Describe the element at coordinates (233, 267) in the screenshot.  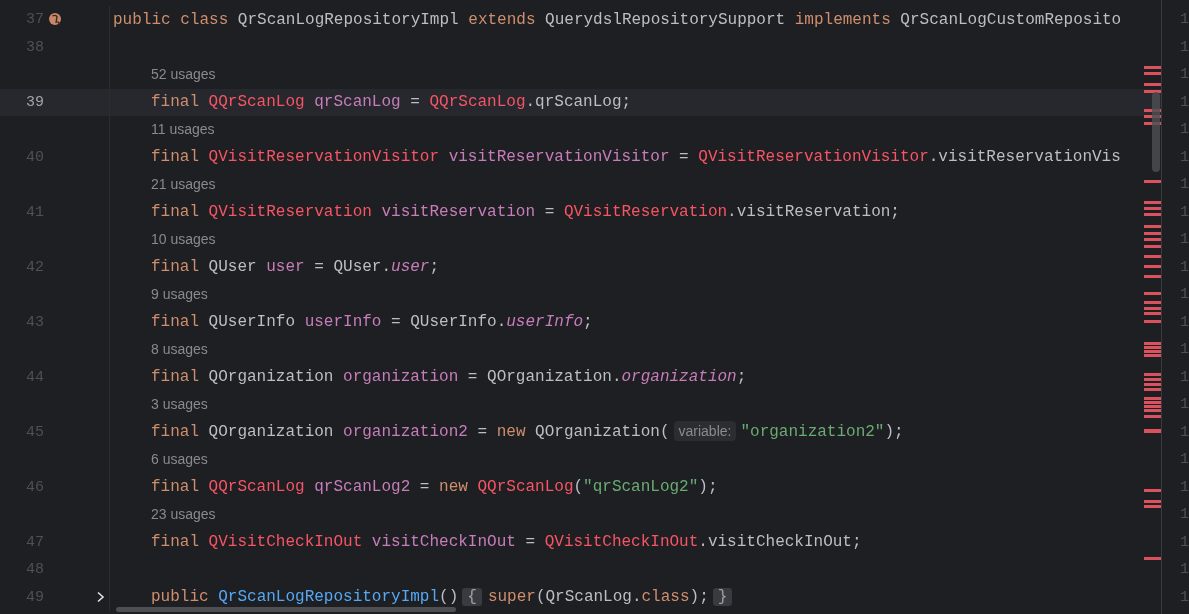
I see `code-text: QUser` at that location.